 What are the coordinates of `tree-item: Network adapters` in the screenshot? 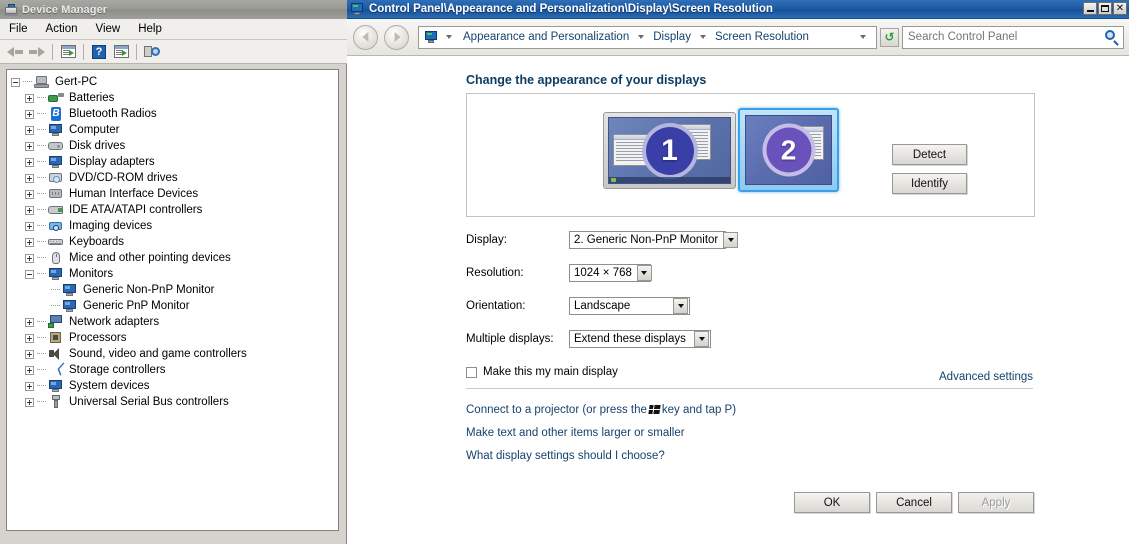 It's located at (172, 322).